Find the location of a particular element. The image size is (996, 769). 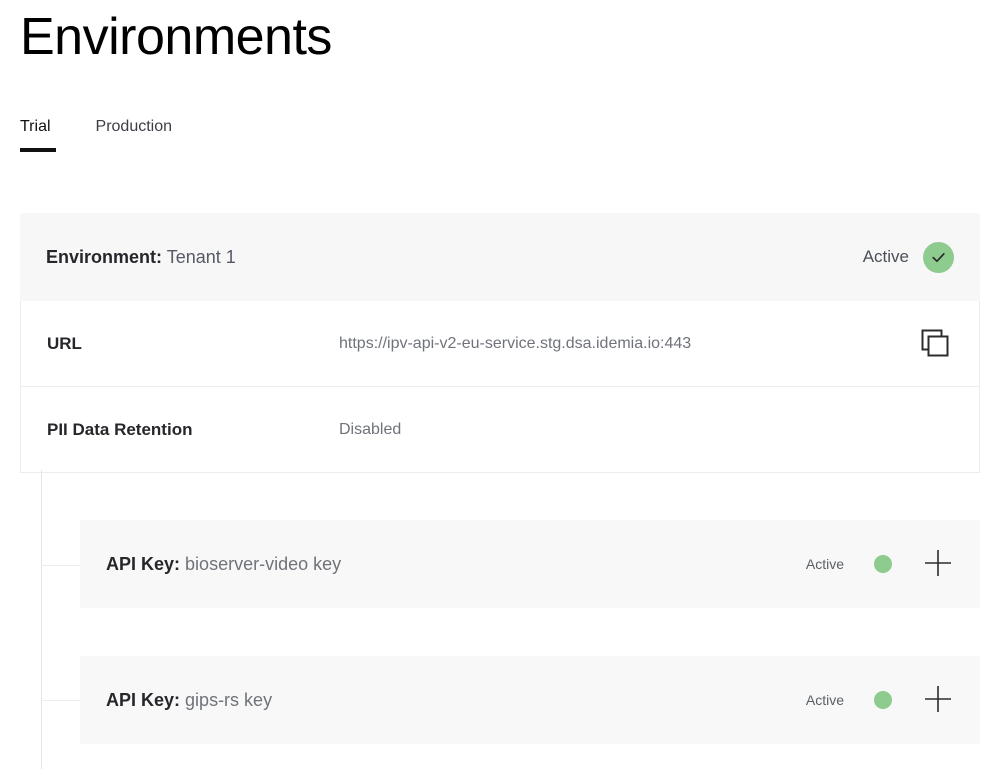

tab-production: Production is located at coordinates (134, 130).